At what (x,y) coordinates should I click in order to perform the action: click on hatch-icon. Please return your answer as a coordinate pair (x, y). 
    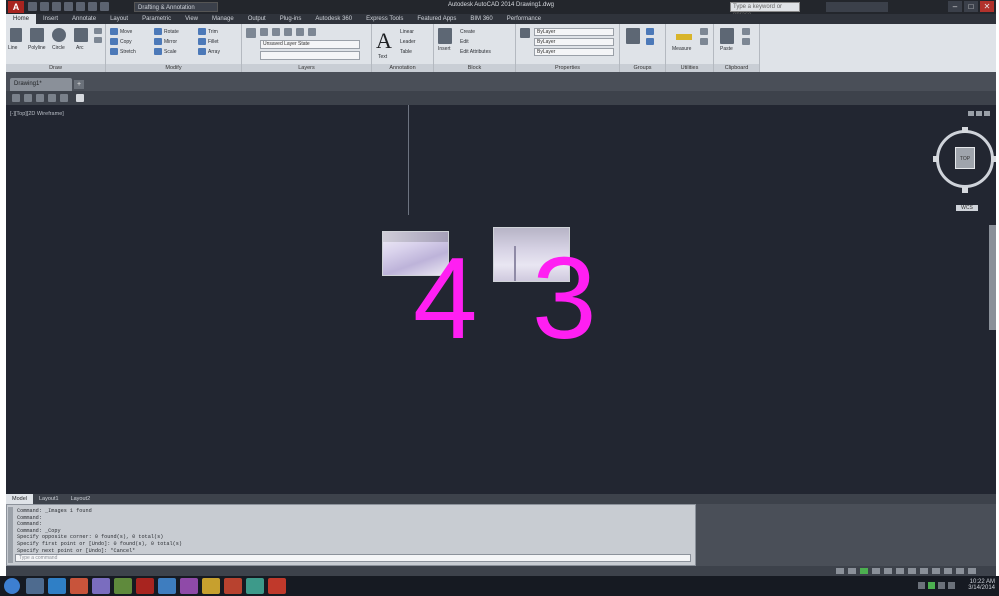
    Looking at the image, I should click on (98, 40).